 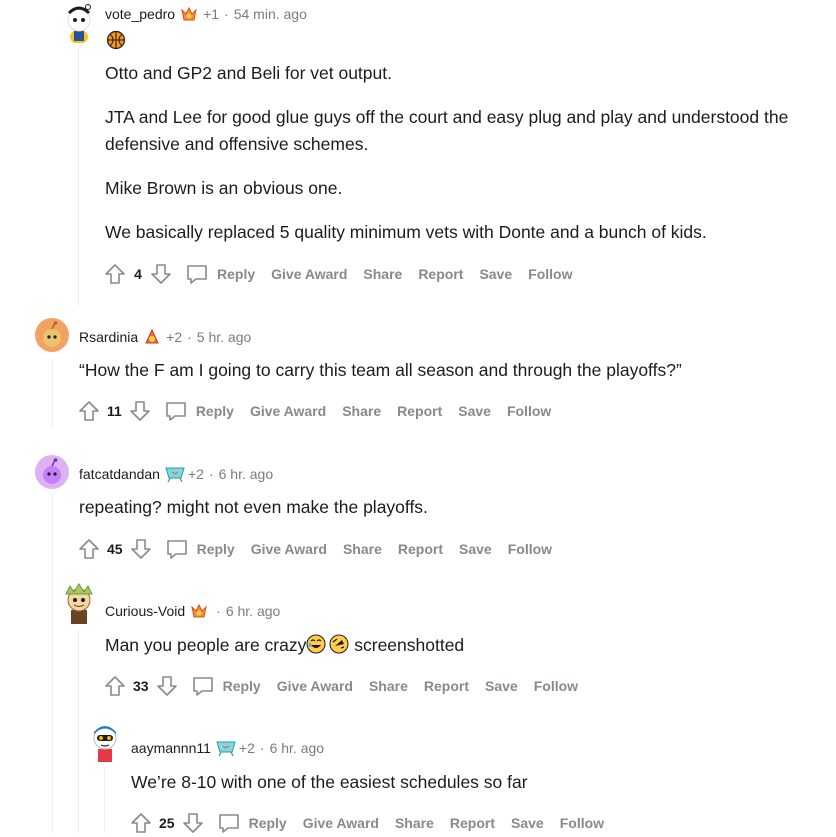 I want to click on comment-text: screenshotted, so click(x=407, y=645).